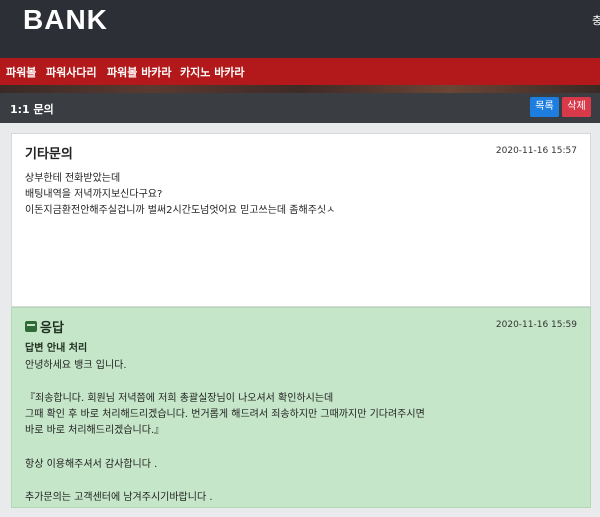  What do you see at coordinates (71, 72) in the screenshot?
I see `nav-item-power-ladder: 파워사다리` at bounding box center [71, 72].